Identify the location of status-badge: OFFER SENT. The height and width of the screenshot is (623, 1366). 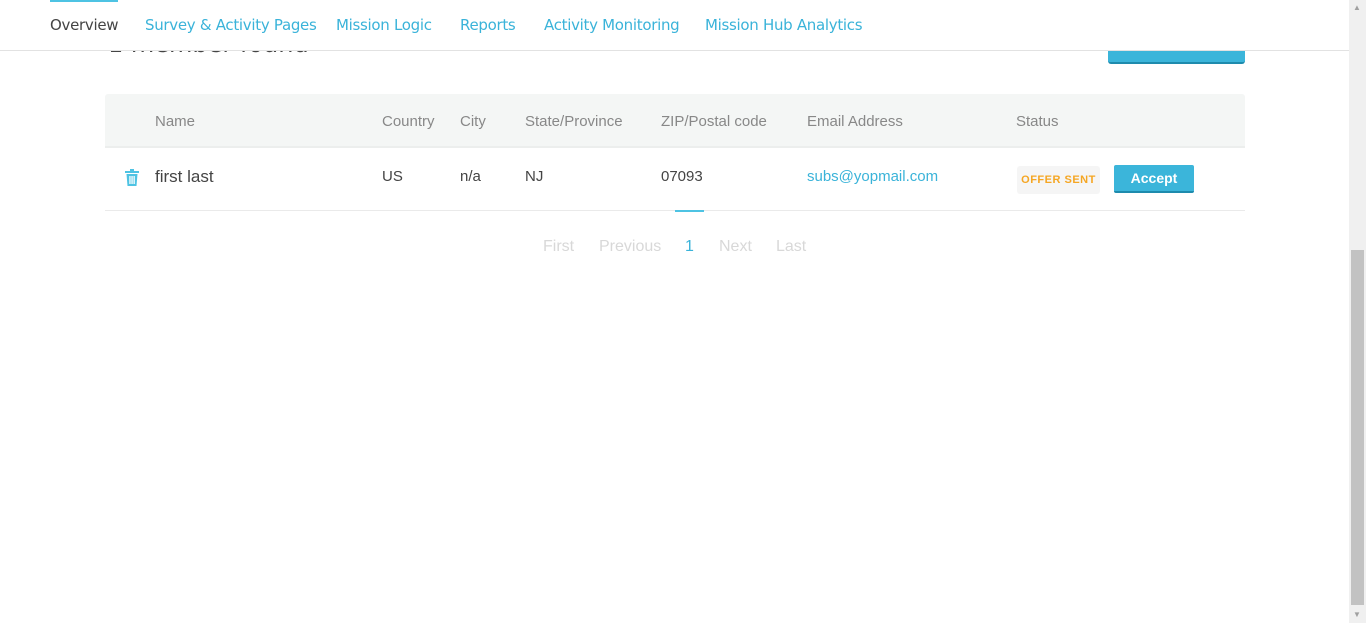
(1058, 180).